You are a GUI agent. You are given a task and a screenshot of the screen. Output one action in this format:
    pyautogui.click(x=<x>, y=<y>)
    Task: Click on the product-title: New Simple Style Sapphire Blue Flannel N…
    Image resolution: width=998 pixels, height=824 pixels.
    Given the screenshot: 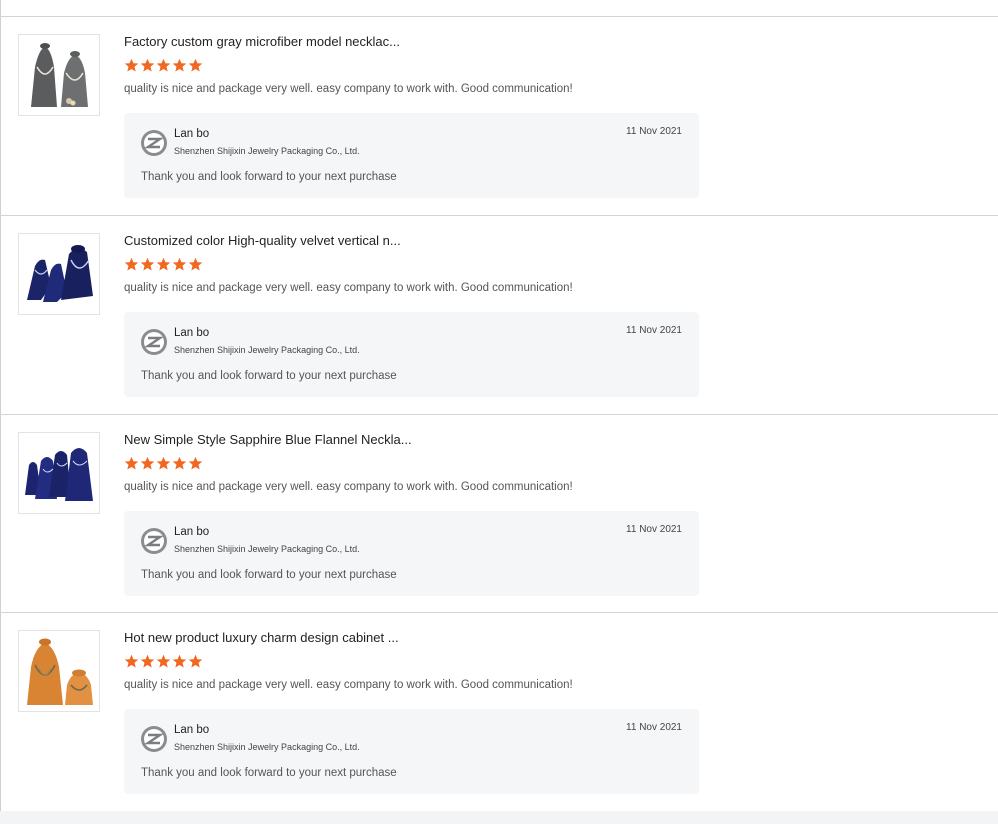 What is the action you would take?
    pyautogui.click(x=268, y=439)
    